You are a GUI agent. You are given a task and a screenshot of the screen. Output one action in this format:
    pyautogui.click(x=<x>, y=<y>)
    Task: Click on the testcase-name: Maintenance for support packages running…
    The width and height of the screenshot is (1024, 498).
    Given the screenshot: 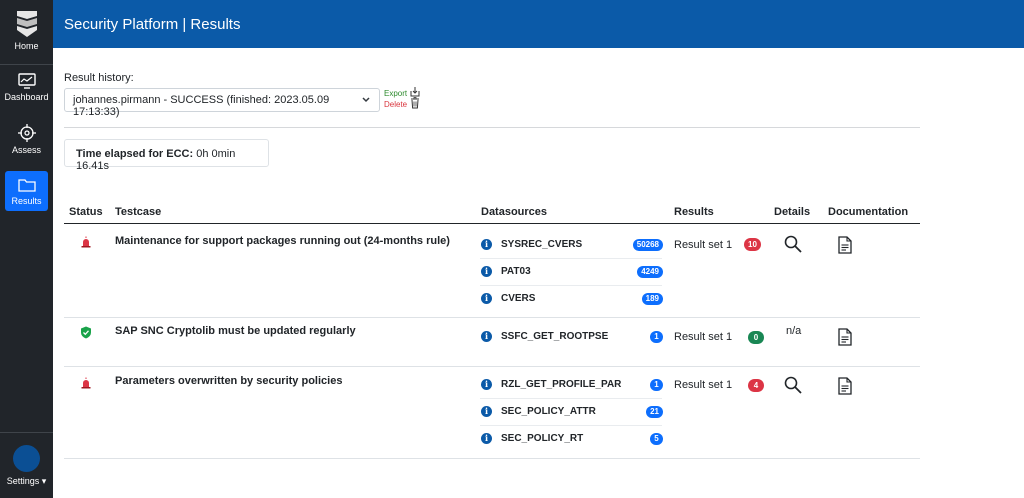 What is the action you would take?
    pyautogui.click(x=282, y=241)
    